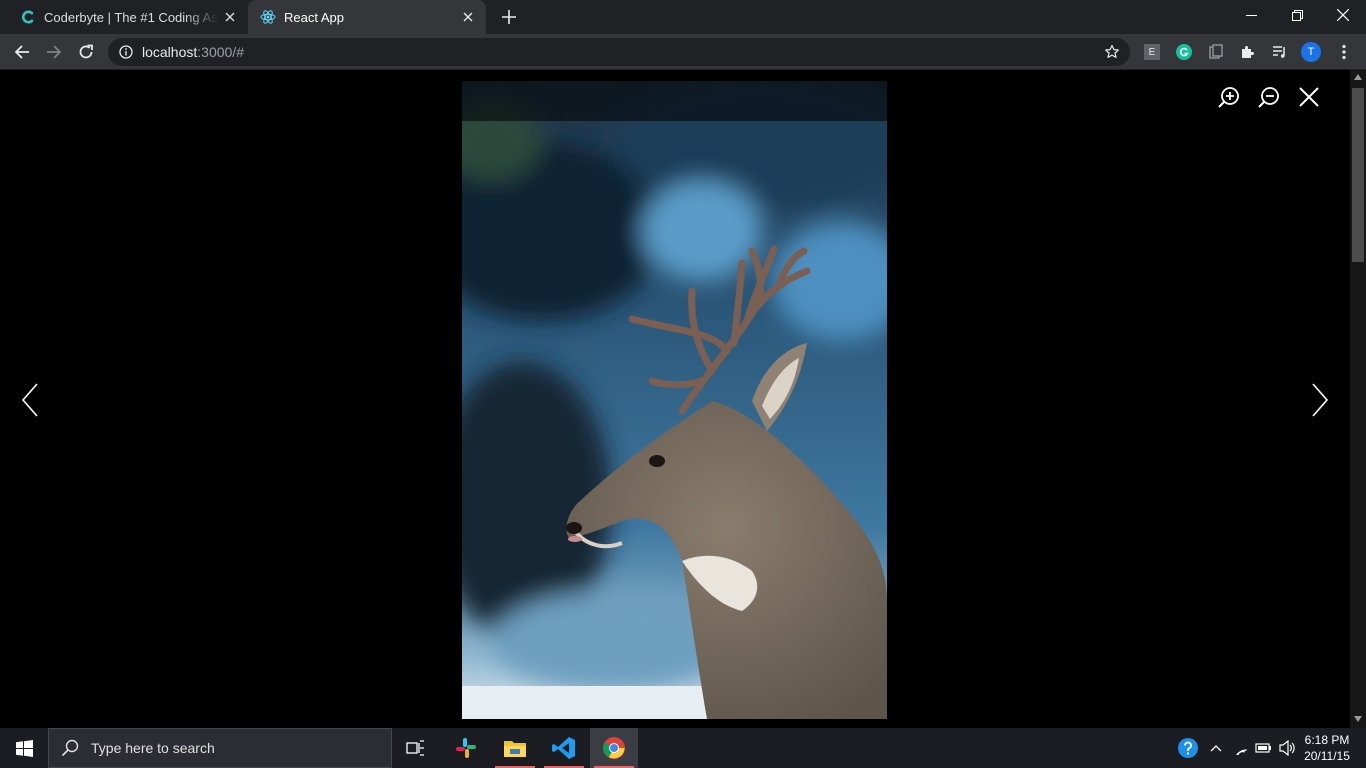 This screenshot has width=1366, height=768. Describe the element at coordinates (220, 52) in the screenshot. I see `url-path: :3000/#` at that location.